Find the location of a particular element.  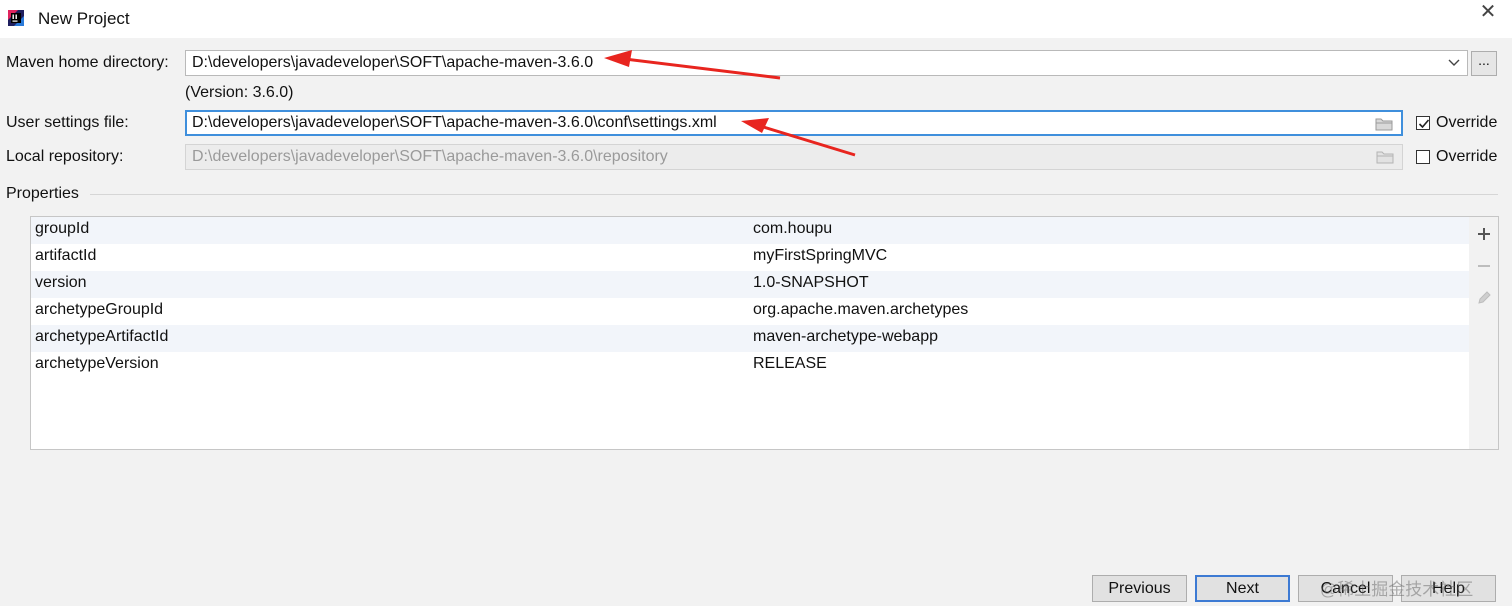

property-value: maven-archetype-webapp is located at coordinates (845, 336).